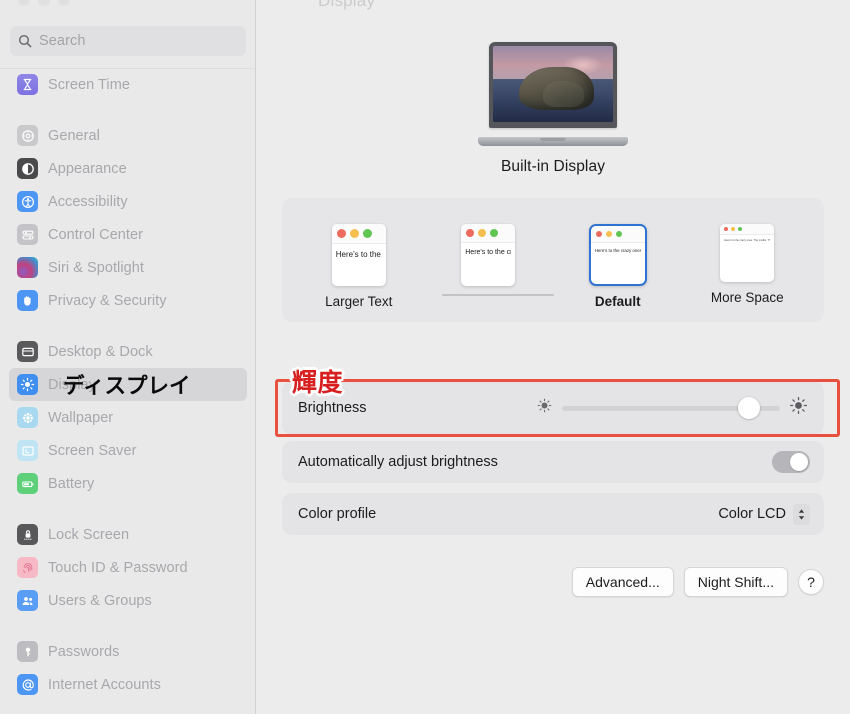 Image resolution: width=850 pixels, height=714 pixels. Describe the element at coordinates (128, 351) in the screenshot. I see `sidebar-item-desktop-dock: Desktop & Dock` at that location.